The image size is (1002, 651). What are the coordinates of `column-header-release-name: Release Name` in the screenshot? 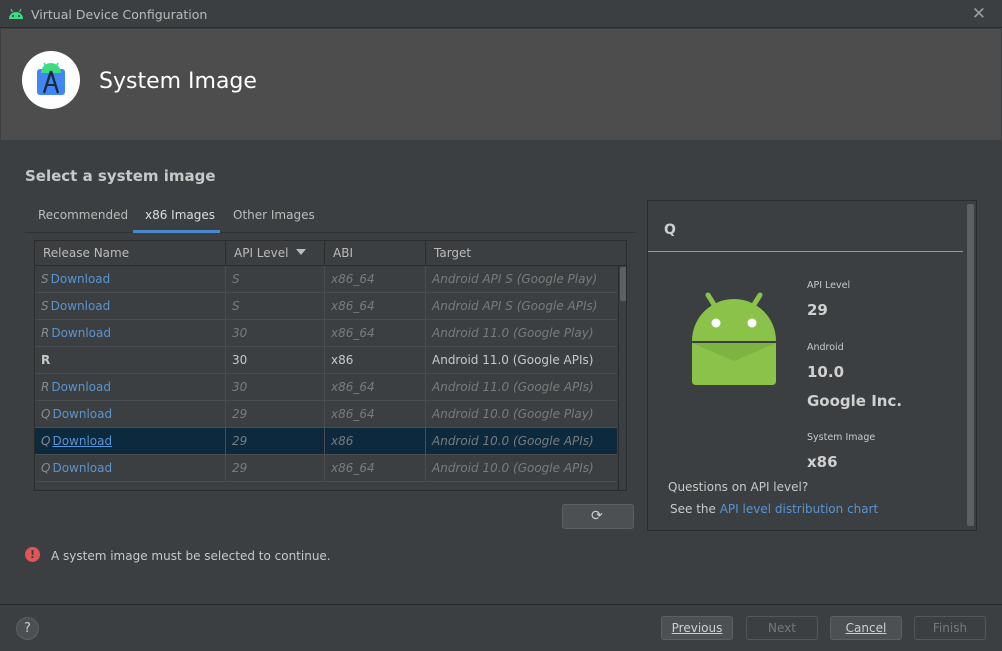 It's located at (130, 253).